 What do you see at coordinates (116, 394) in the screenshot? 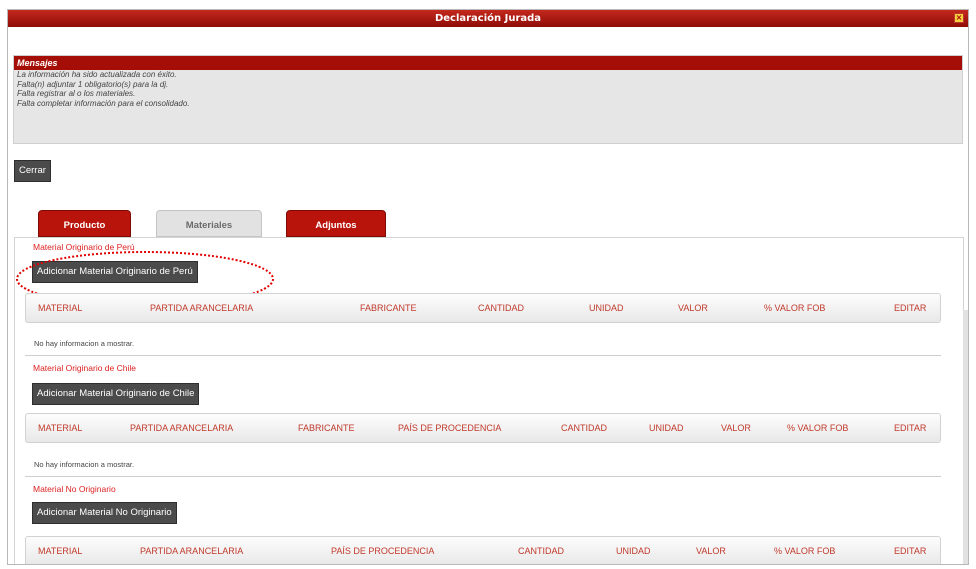
I see `add-material-chile-button: Adicionar Material Originario de Chile` at bounding box center [116, 394].